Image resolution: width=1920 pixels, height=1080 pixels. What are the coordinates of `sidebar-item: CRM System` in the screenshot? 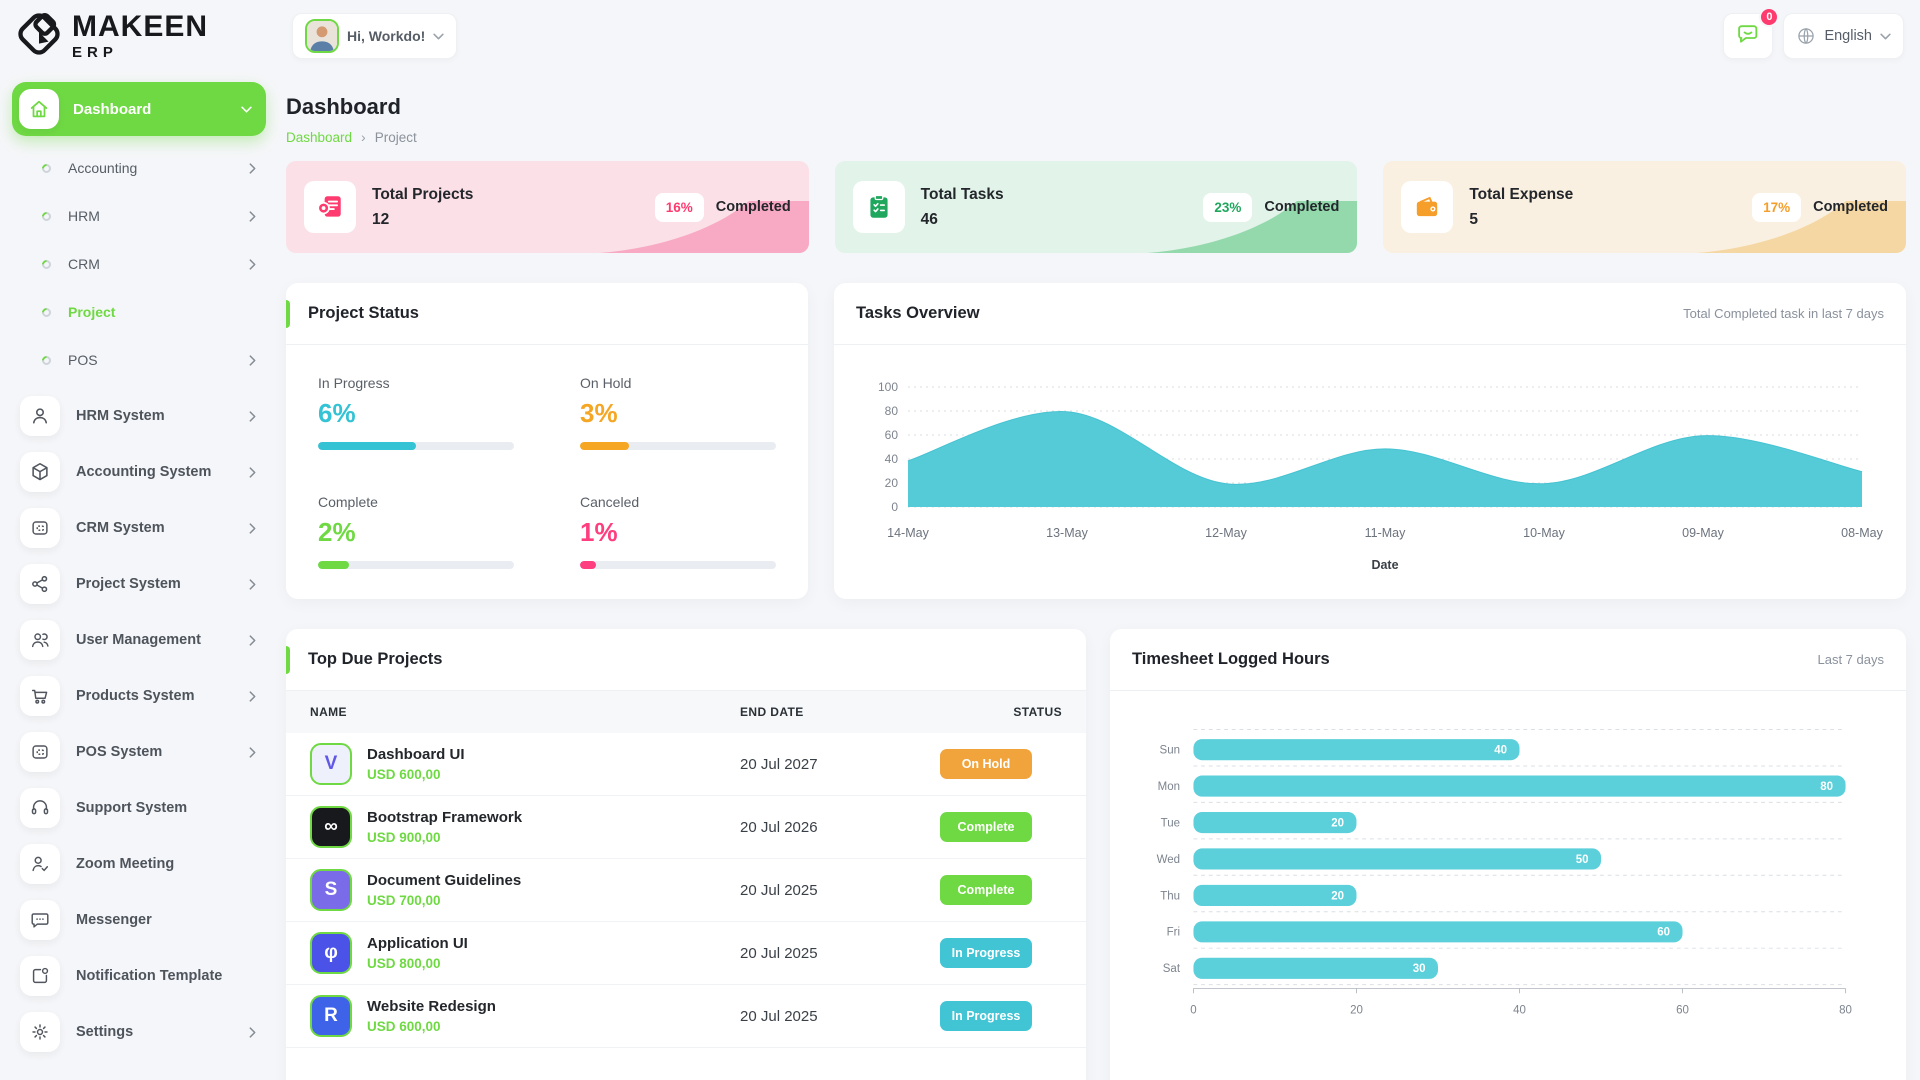 It's located at (139, 528).